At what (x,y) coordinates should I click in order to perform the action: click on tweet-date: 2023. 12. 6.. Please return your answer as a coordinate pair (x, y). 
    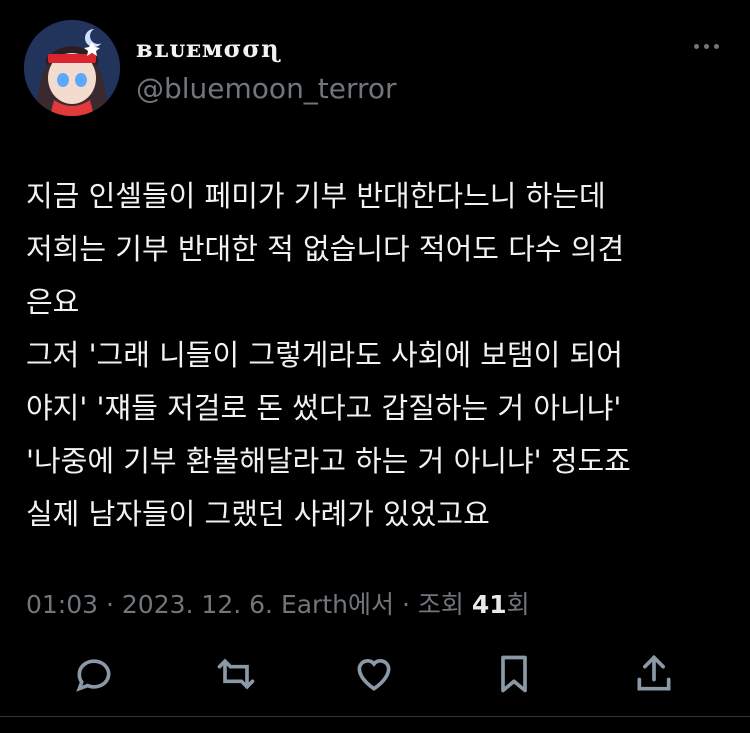
    Looking at the image, I should click on (197, 604).